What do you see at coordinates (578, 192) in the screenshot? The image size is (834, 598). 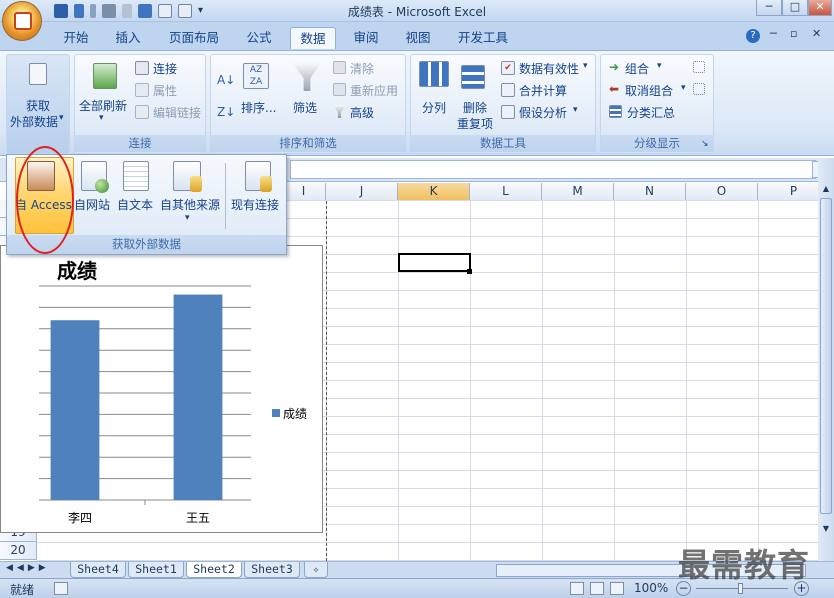 I see `column-header-m: M` at bounding box center [578, 192].